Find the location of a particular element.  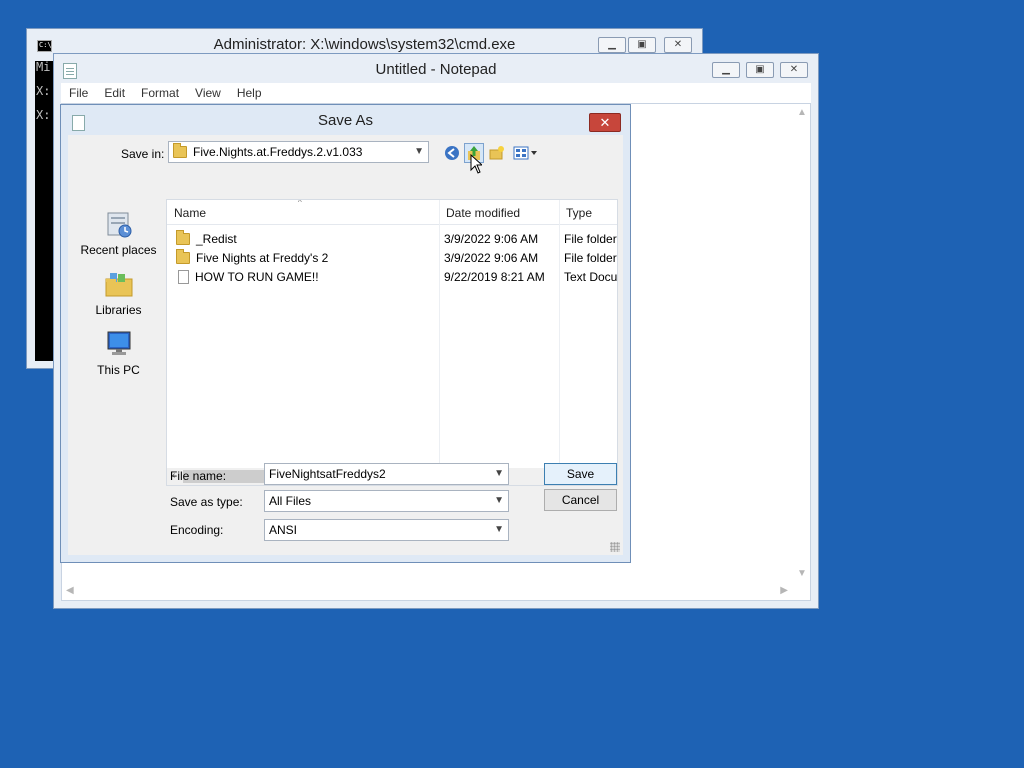

horizontal-scrollbar: ◀ ▶ is located at coordinates (436, 591).